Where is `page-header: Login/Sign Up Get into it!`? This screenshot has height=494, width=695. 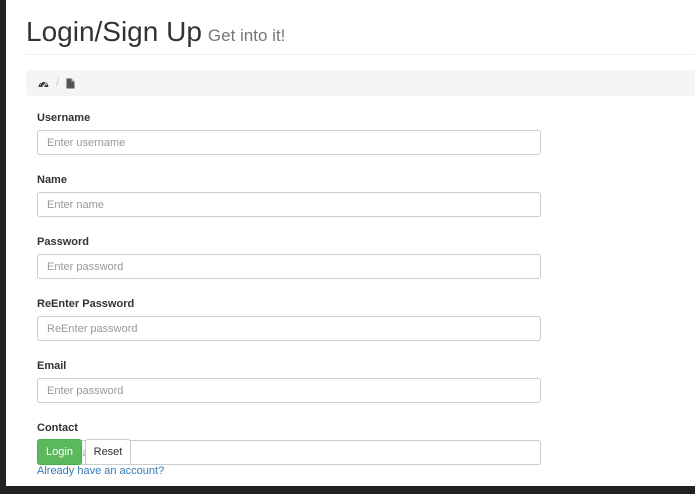 page-header: Login/Sign Up Get into it! is located at coordinates (360, 34).